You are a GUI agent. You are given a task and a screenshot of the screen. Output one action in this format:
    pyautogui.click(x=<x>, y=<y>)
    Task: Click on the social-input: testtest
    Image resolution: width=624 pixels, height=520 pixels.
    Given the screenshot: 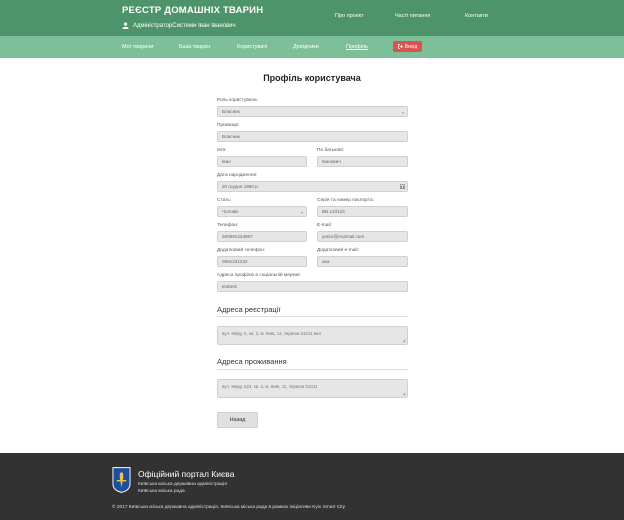 What is the action you would take?
    pyautogui.click(x=312, y=286)
    